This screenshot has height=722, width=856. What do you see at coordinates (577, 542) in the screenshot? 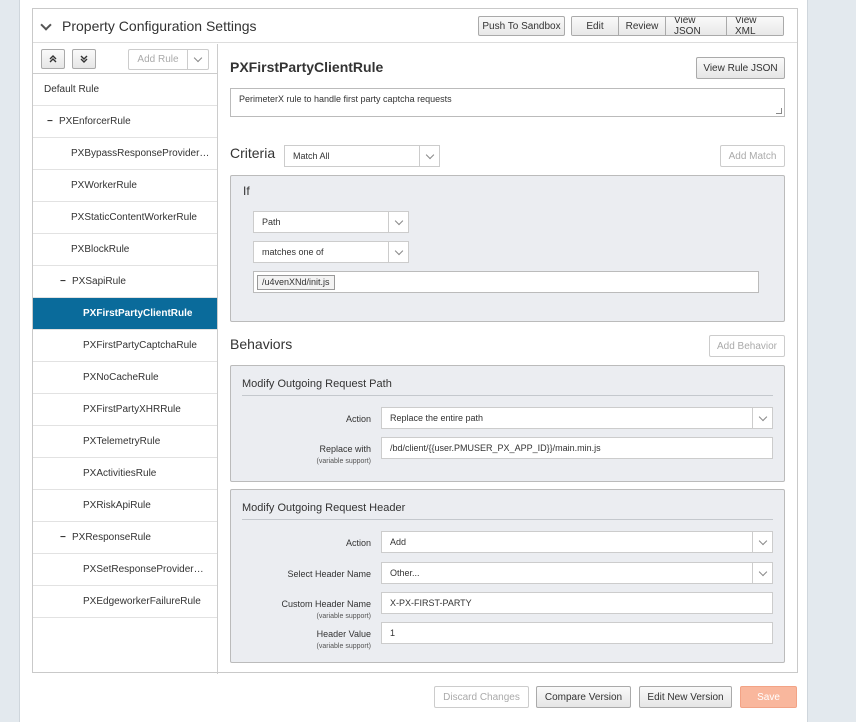
I see `header-action-select: Add` at bounding box center [577, 542].